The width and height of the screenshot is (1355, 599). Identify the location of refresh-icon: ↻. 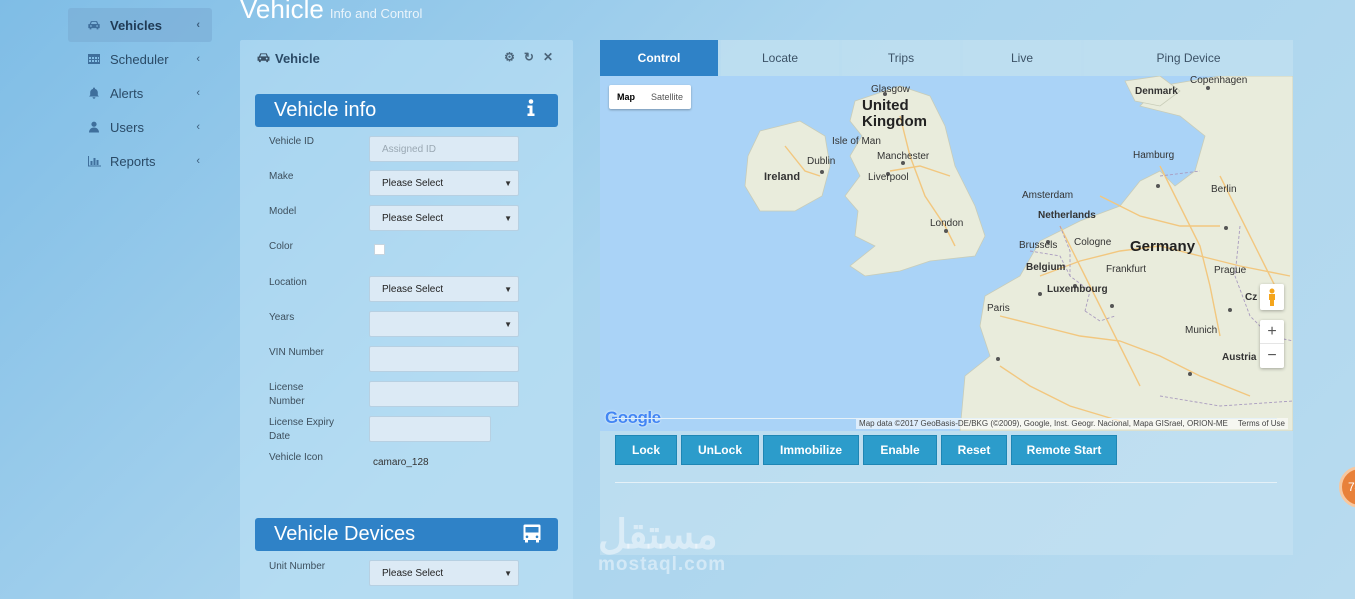
(529, 57).